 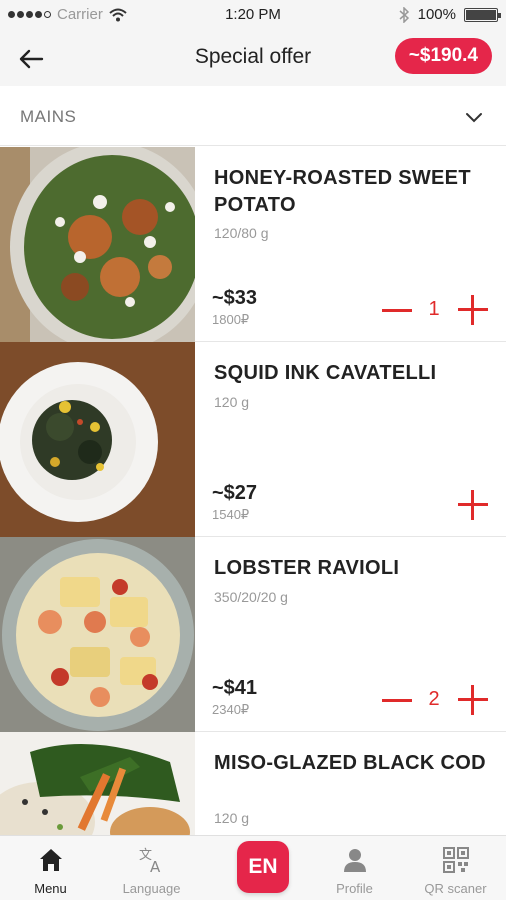 I want to click on tab-label: Menu, so click(x=50, y=888).